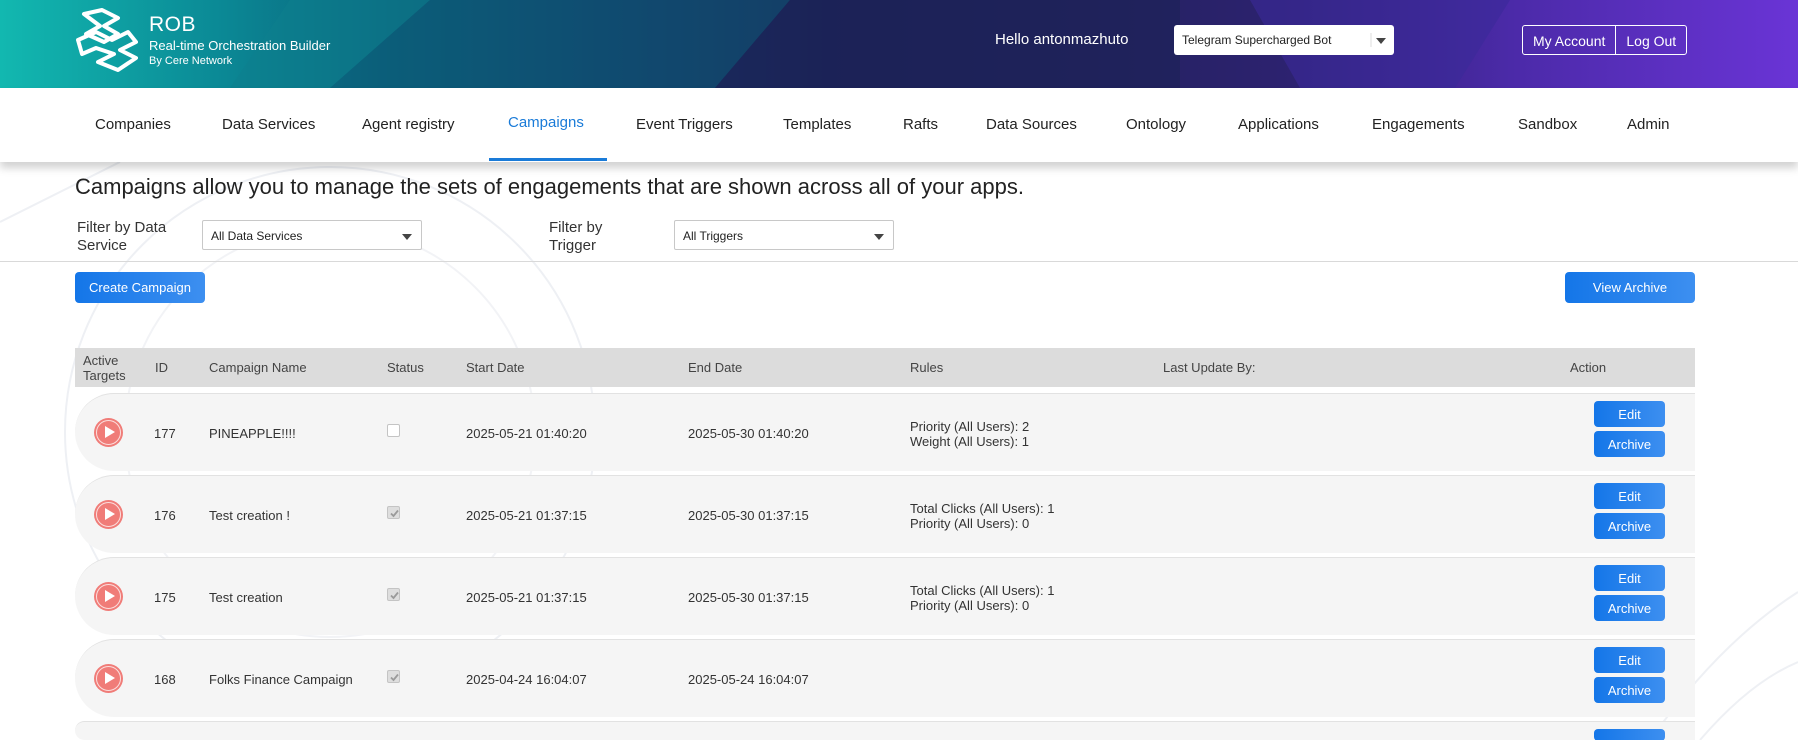 This screenshot has height=740, width=1798. Describe the element at coordinates (1648, 124) in the screenshot. I see `nav-admin: Admin` at that location.